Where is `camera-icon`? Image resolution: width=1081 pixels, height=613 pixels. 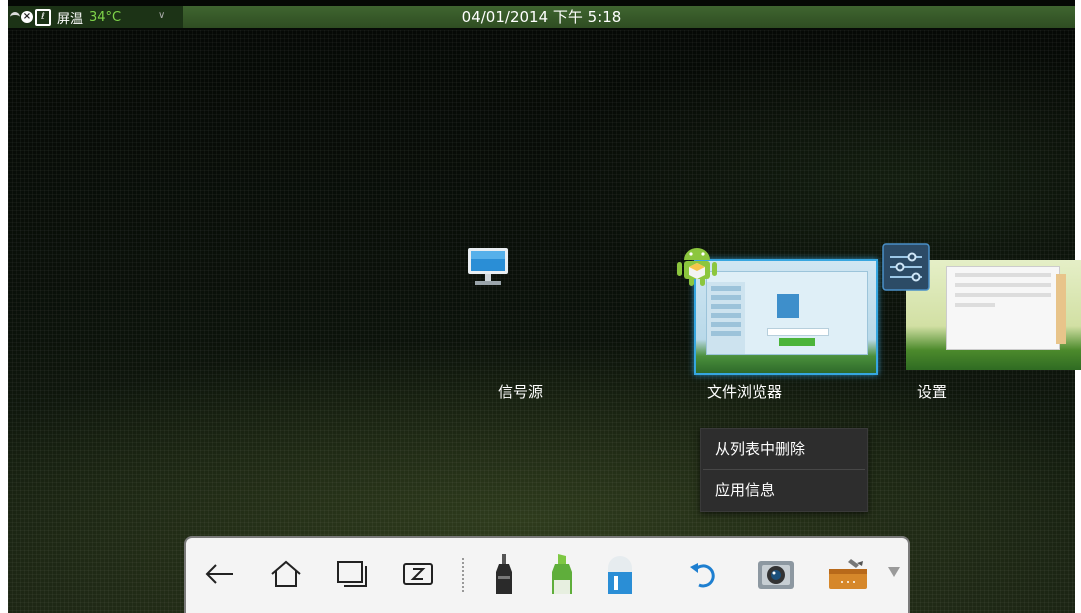 camera-icon is located at coordinates (776, 574).